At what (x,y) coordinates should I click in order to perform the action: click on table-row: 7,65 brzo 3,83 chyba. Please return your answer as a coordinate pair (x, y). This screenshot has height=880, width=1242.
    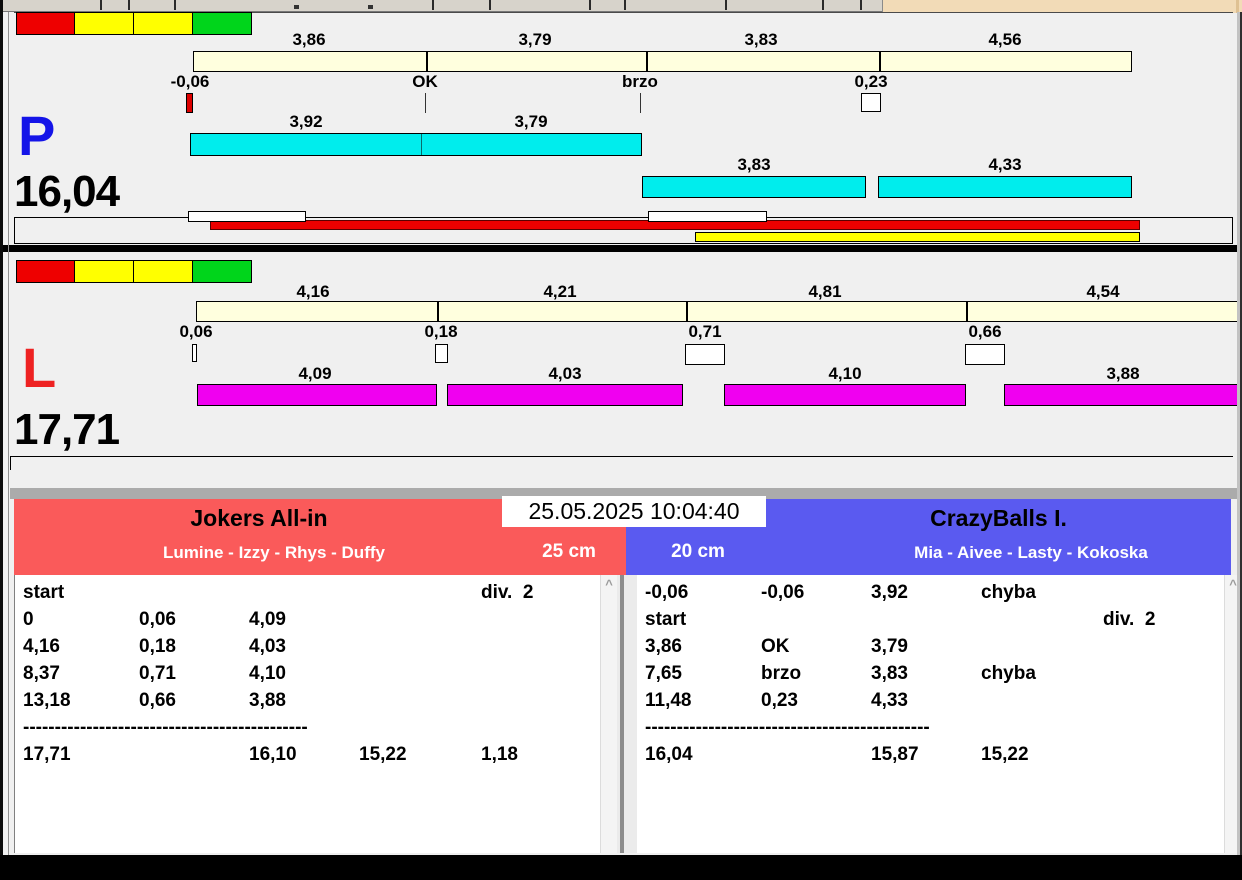
    Looking at the image, I should click on (840, 673).